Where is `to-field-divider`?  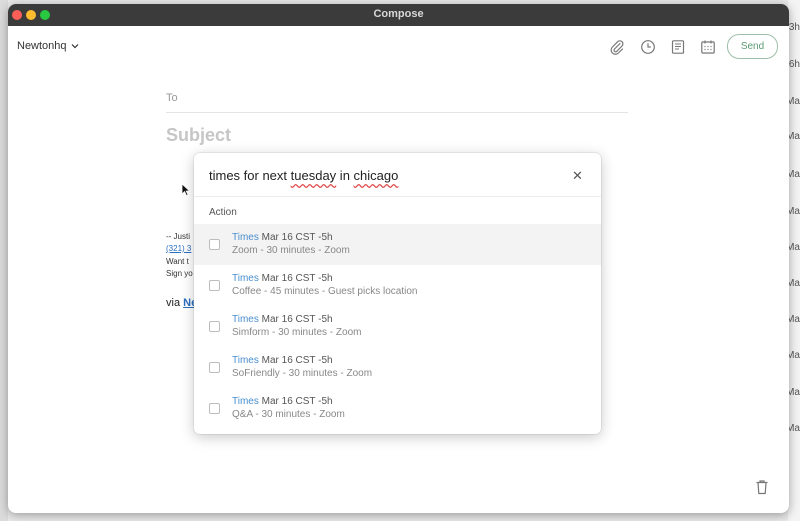
to-field-divider is located at coordinates (397, 112).